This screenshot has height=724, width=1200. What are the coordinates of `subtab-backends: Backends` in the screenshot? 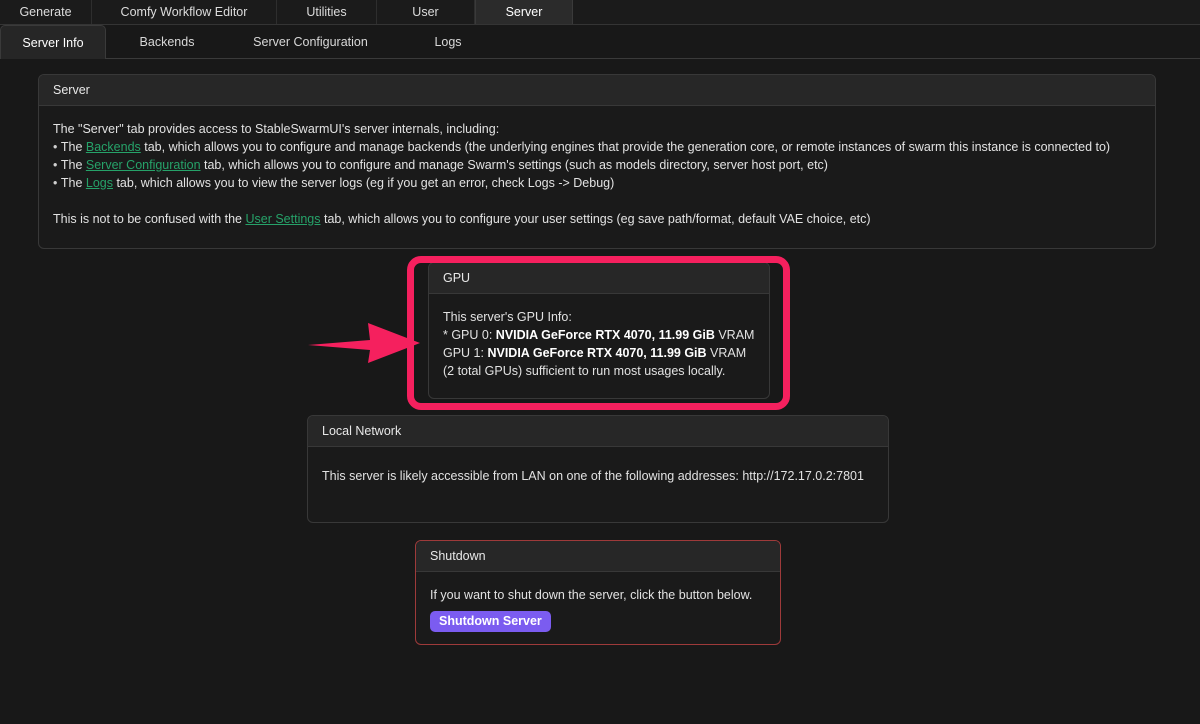 It's located at (167, 41).